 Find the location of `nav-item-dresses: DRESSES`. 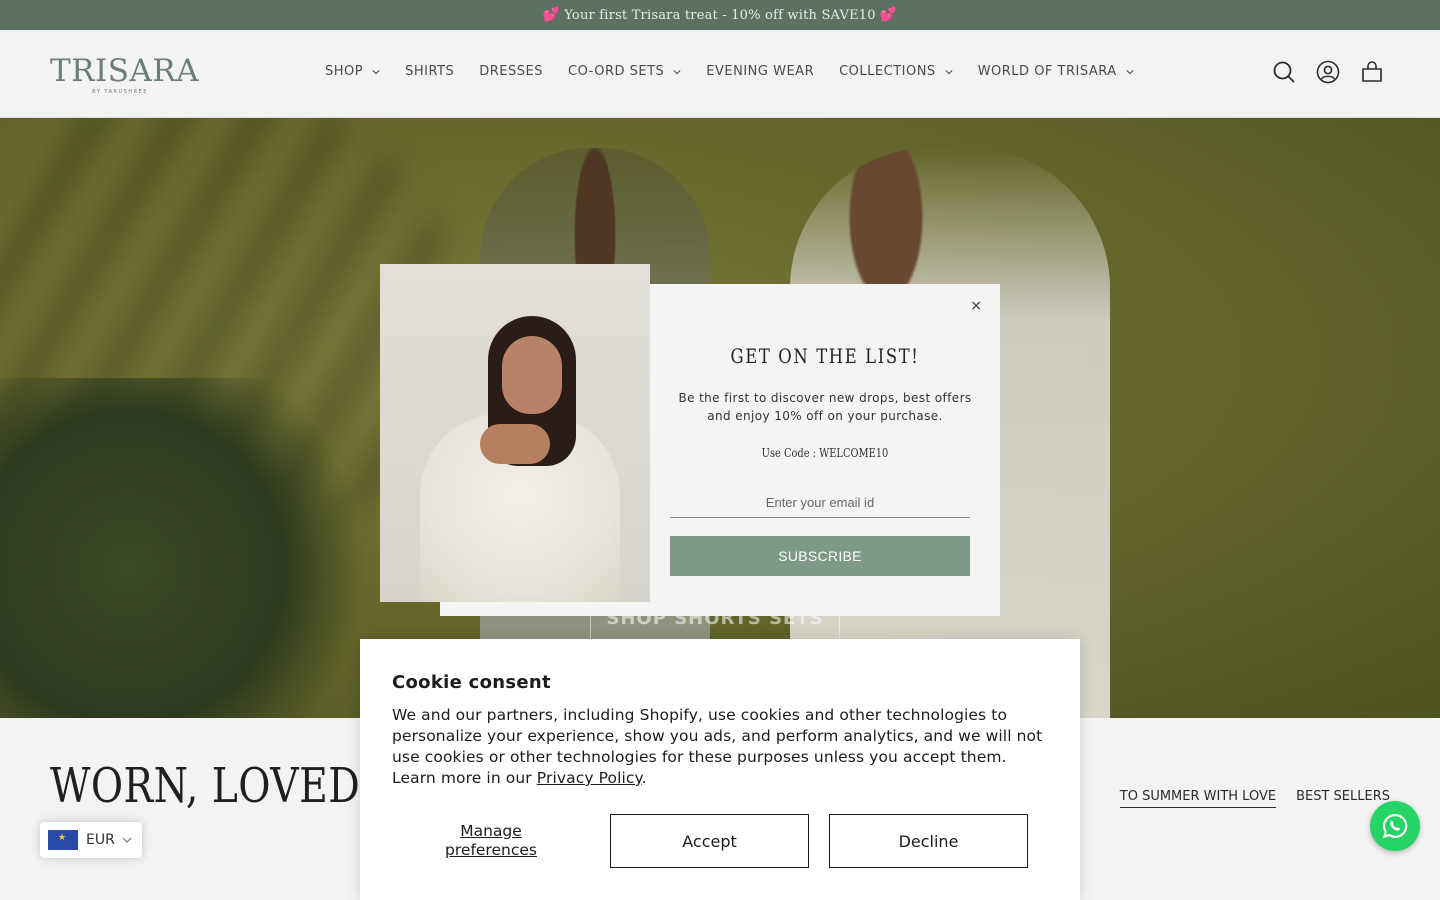

nav-item-dresses: DRESSES is located at coordinates (511, 71).